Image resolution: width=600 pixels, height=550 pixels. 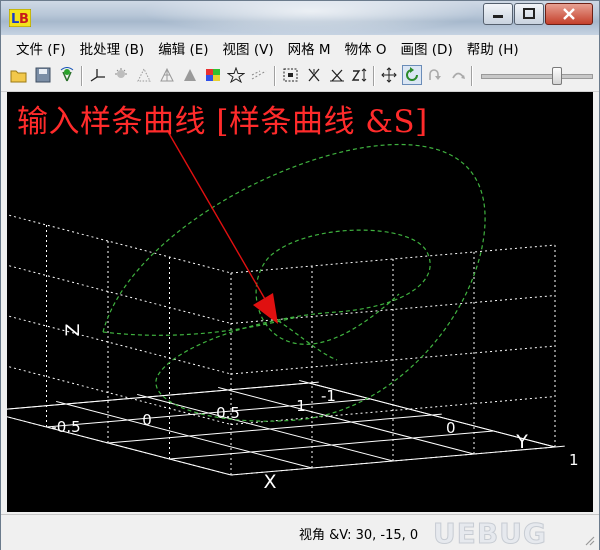 I want to click on menu-edit: 编辑 (E), so click(x=183, y=48).